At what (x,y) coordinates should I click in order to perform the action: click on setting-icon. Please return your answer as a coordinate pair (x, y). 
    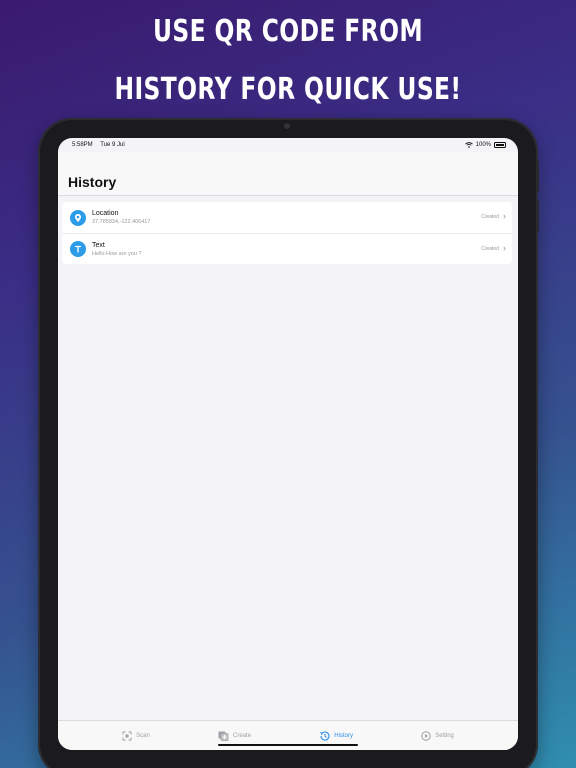
    Looking at the image, I should click on (426, 735).